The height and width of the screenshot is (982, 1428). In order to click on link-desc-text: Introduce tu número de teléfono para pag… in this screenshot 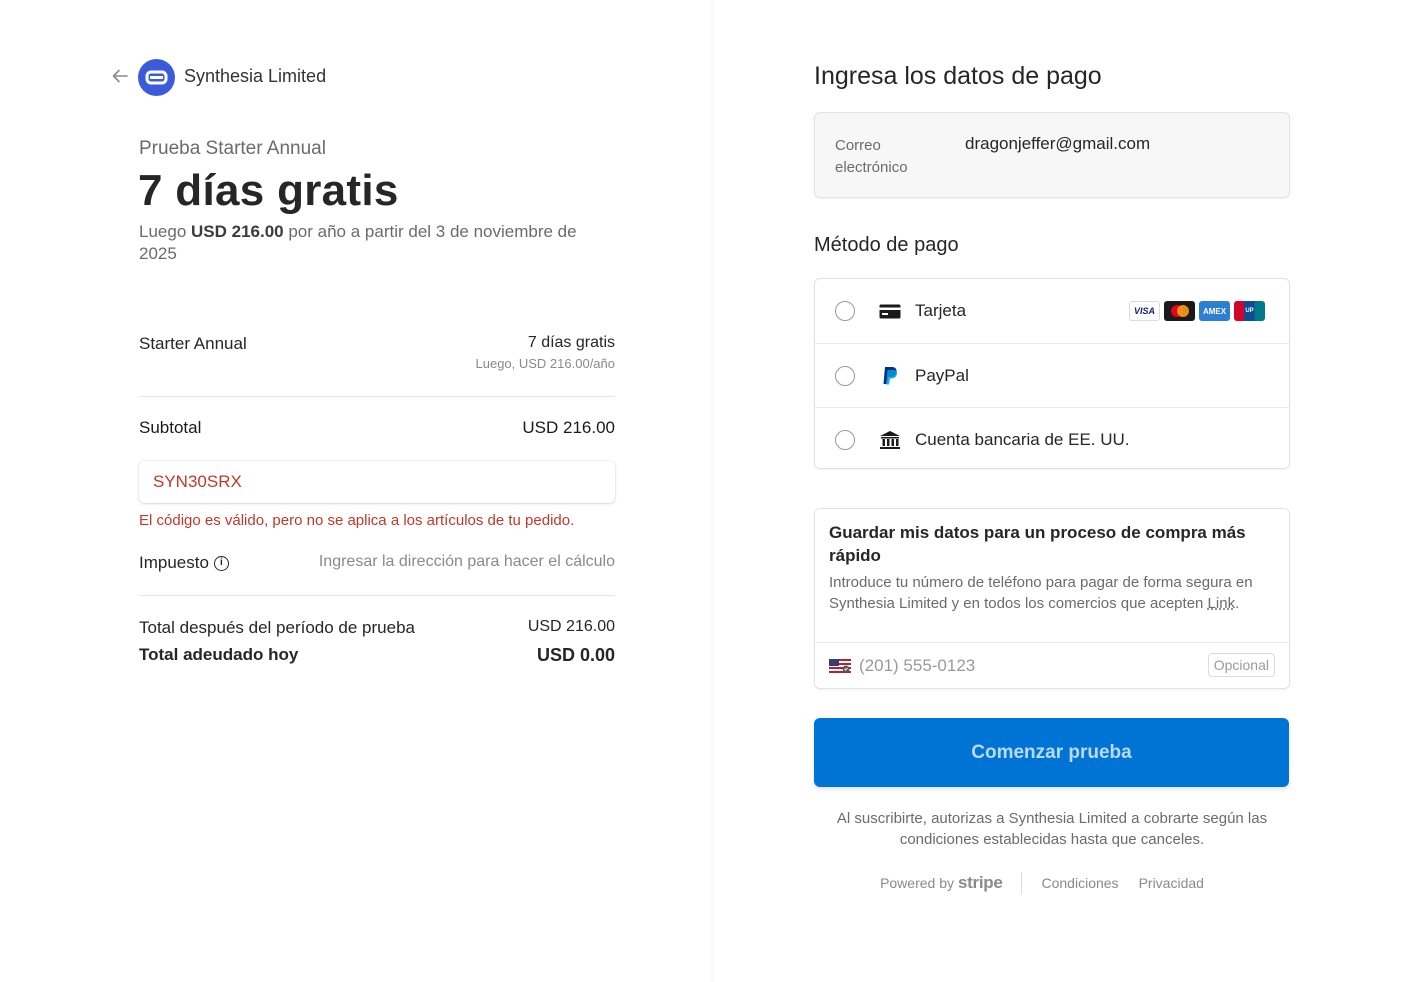, I will do `click(1041, 593)`.